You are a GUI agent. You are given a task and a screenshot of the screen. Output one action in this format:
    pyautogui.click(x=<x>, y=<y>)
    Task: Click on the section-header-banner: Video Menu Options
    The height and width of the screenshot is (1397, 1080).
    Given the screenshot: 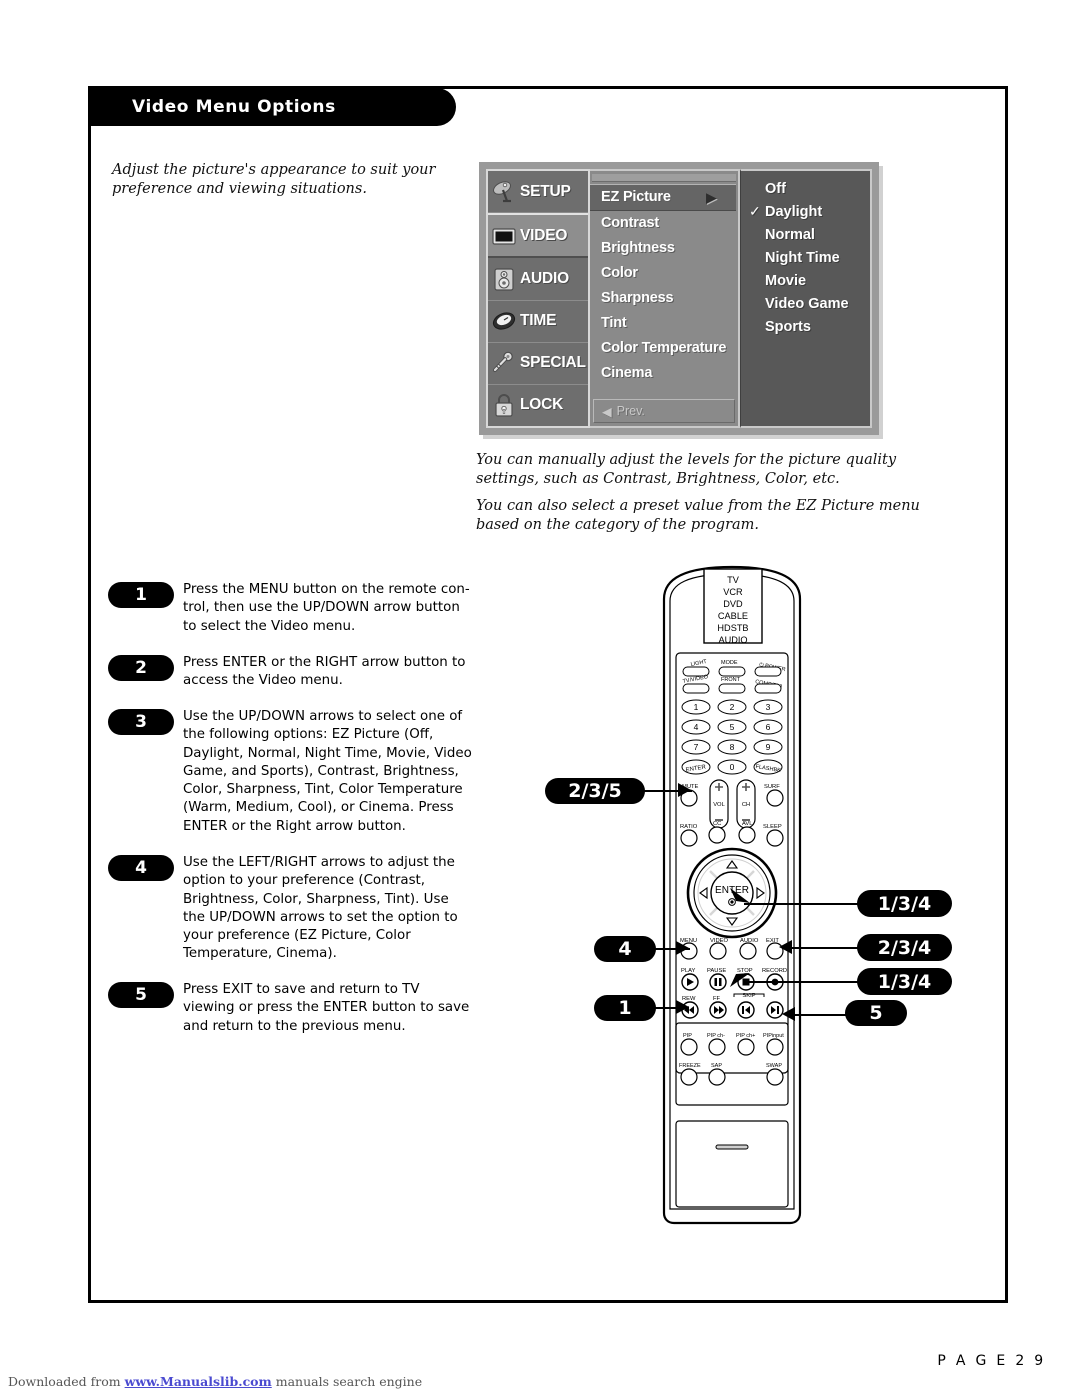 What is the action you would take?
    pyautogui.click(x=272, y=107)
    